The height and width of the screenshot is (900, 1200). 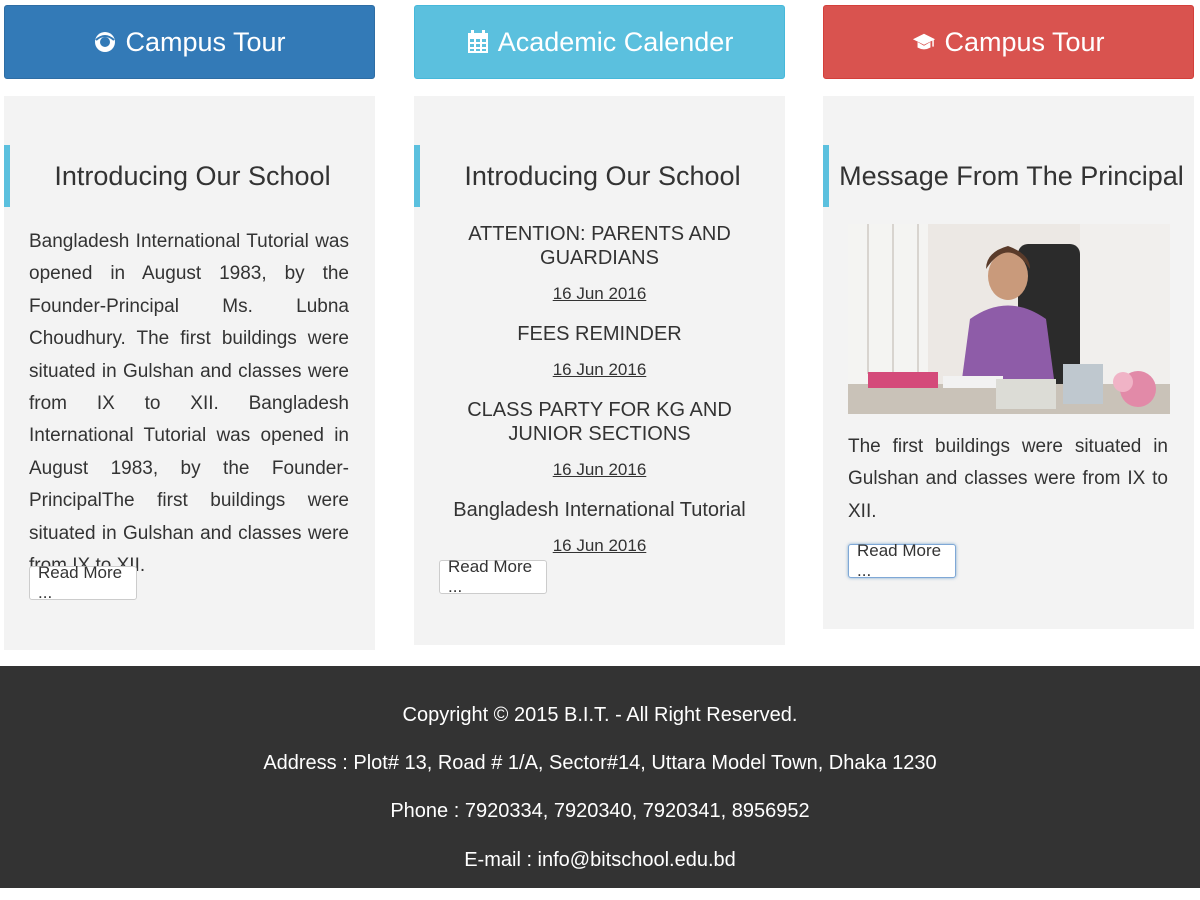 I want to click on academic-calender-button: Academic Calender, so click(x=599, y=42).